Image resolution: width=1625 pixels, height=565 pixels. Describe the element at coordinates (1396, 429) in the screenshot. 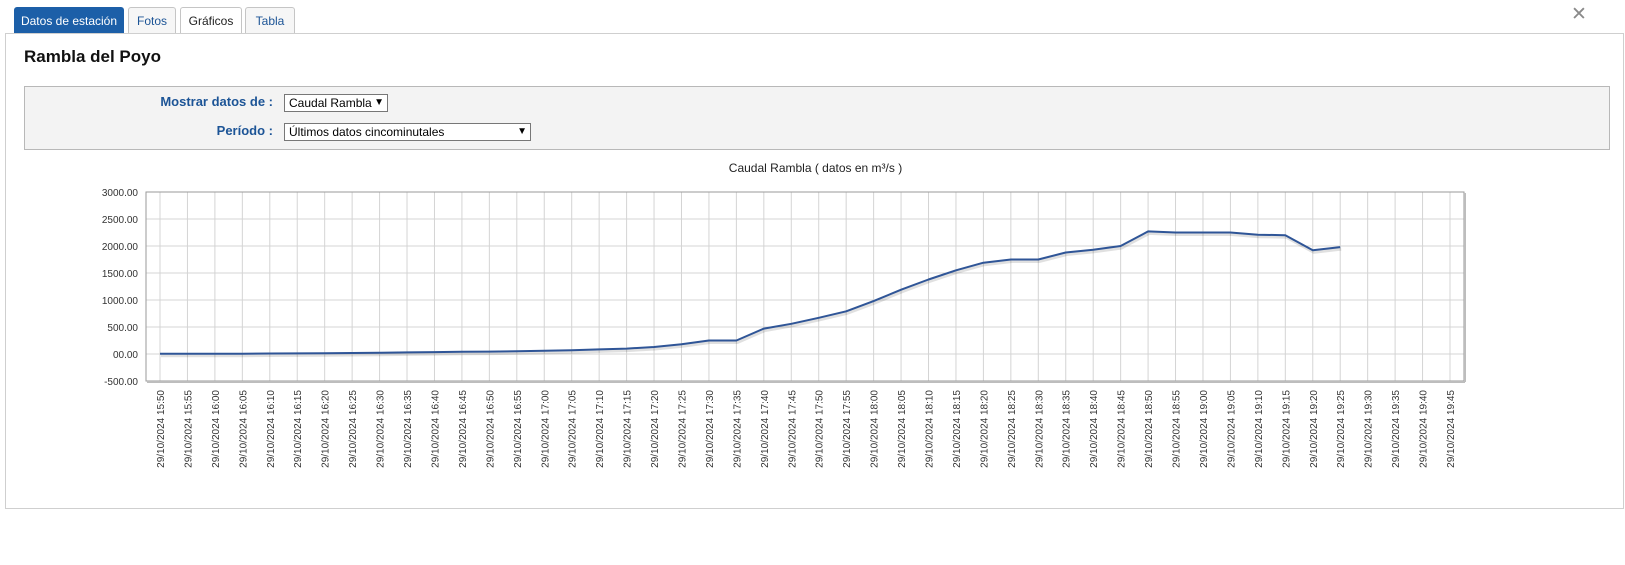

I see `x-tick-label: 29/10/2024 19:35` at that location.